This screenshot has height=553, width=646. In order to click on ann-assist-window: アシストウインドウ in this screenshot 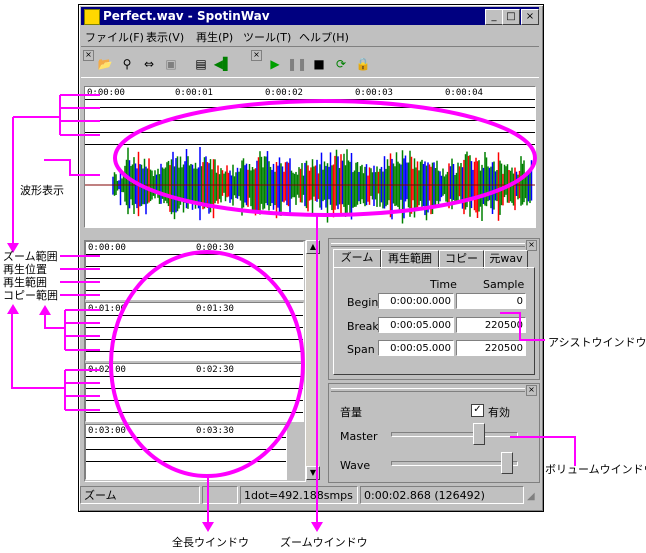, I will do `click(597, 342)`.